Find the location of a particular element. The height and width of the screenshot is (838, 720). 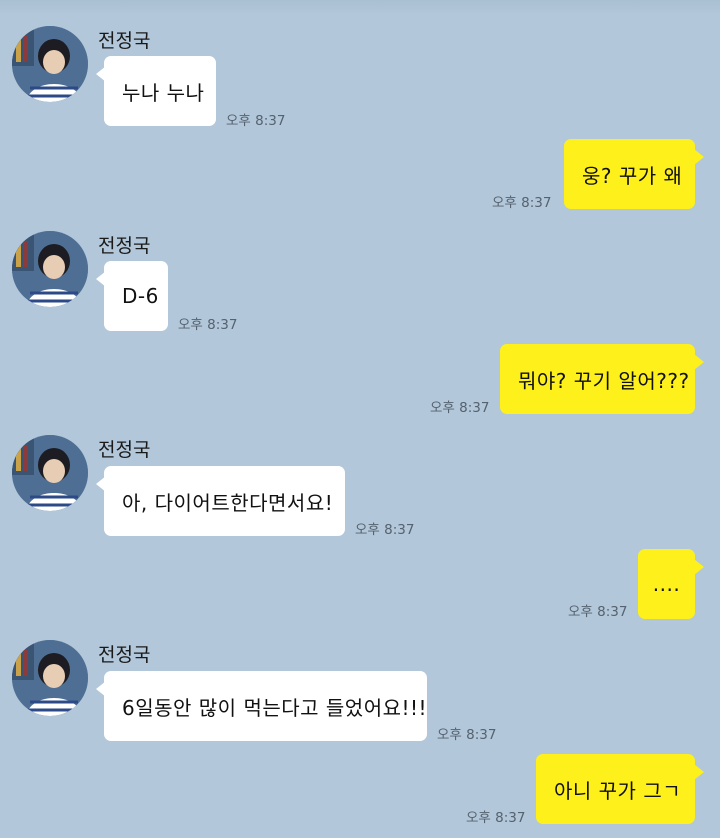

message-text: 6일동안 많이 먹는다고 들었어요!!! is located at coordinates (275, 707).